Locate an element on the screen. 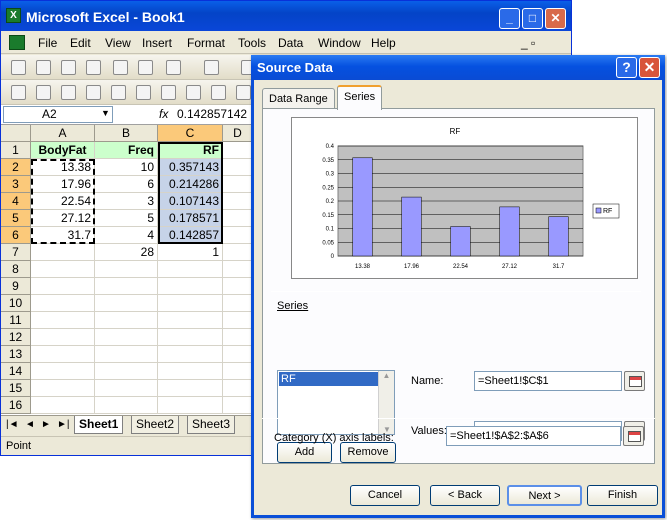  prev-sheet-icon: ◄ is located at coordinates (30, 424).